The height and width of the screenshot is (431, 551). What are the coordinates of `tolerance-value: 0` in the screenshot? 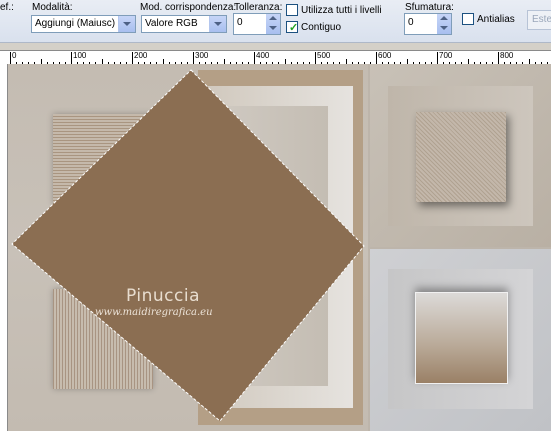 It's located at (240, 22).